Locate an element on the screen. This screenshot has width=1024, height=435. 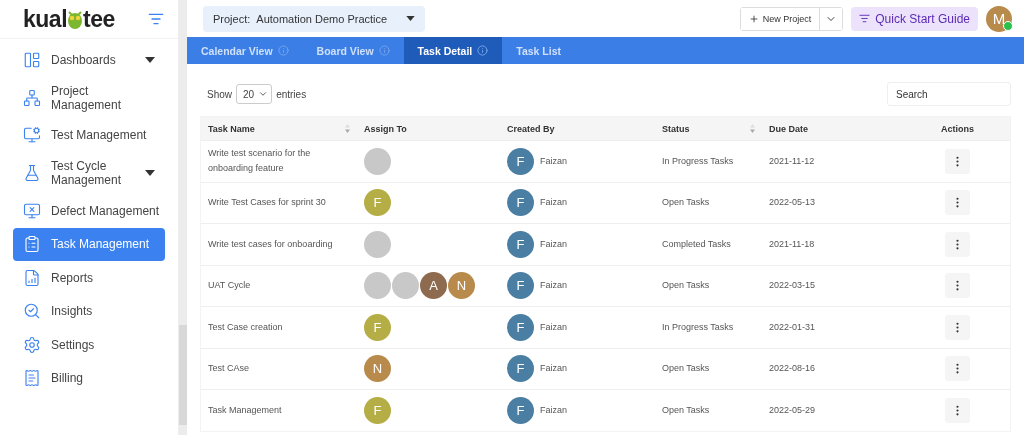
search-field: Search is located at coordinates (949, 94).